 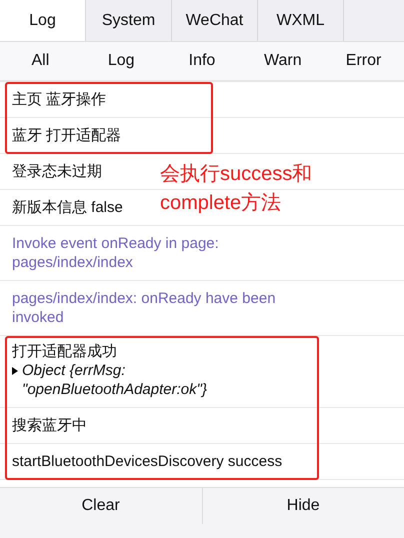 I want to click on log-text: startBluetoothDevicesDiscovery success, so click(x=147, y=461).